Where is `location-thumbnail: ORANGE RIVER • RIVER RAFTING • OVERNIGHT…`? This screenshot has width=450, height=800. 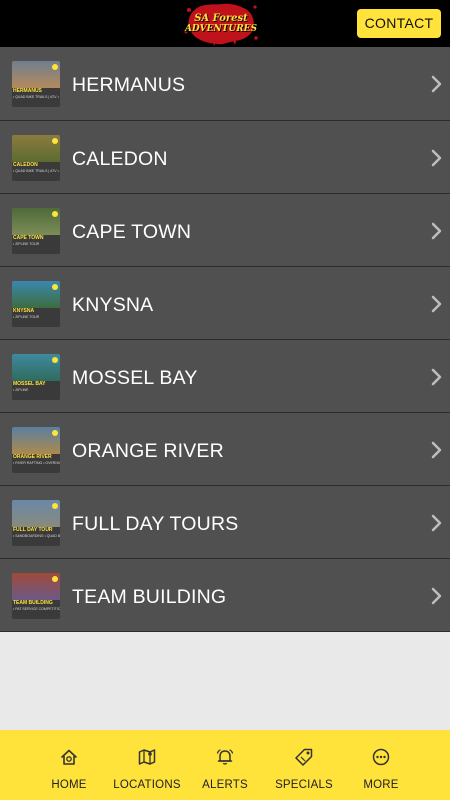
location-thumbnail: ORANGE RIVER • RIVER RAFTING • OVERNIGHT… is located at coordinates (36, 450).